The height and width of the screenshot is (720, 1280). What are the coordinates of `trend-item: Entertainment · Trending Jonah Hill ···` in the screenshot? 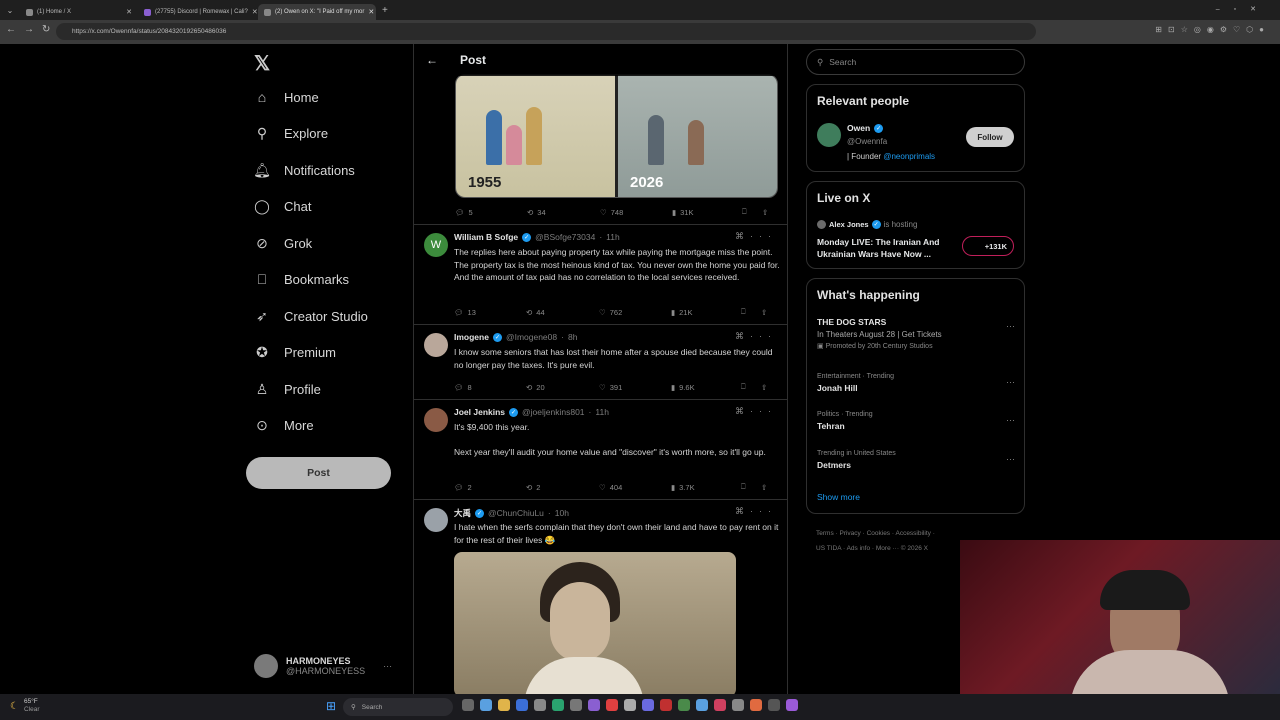 It's located at (916, 383).